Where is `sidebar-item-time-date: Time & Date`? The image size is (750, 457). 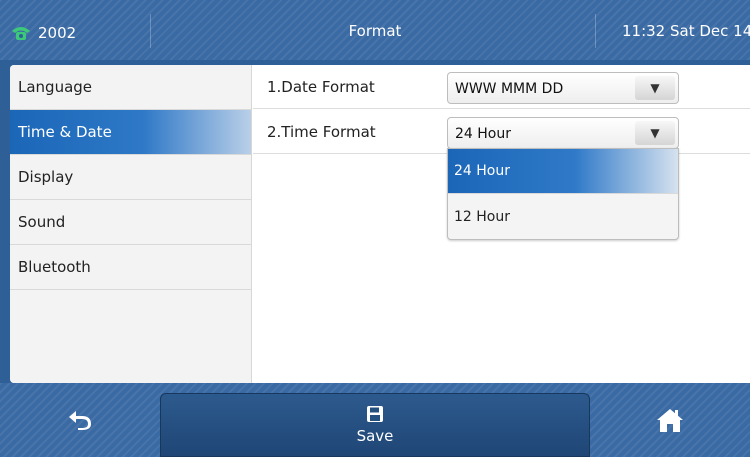
sidebar-item-time-date: Time & Date is located at coordinates (130, 132).